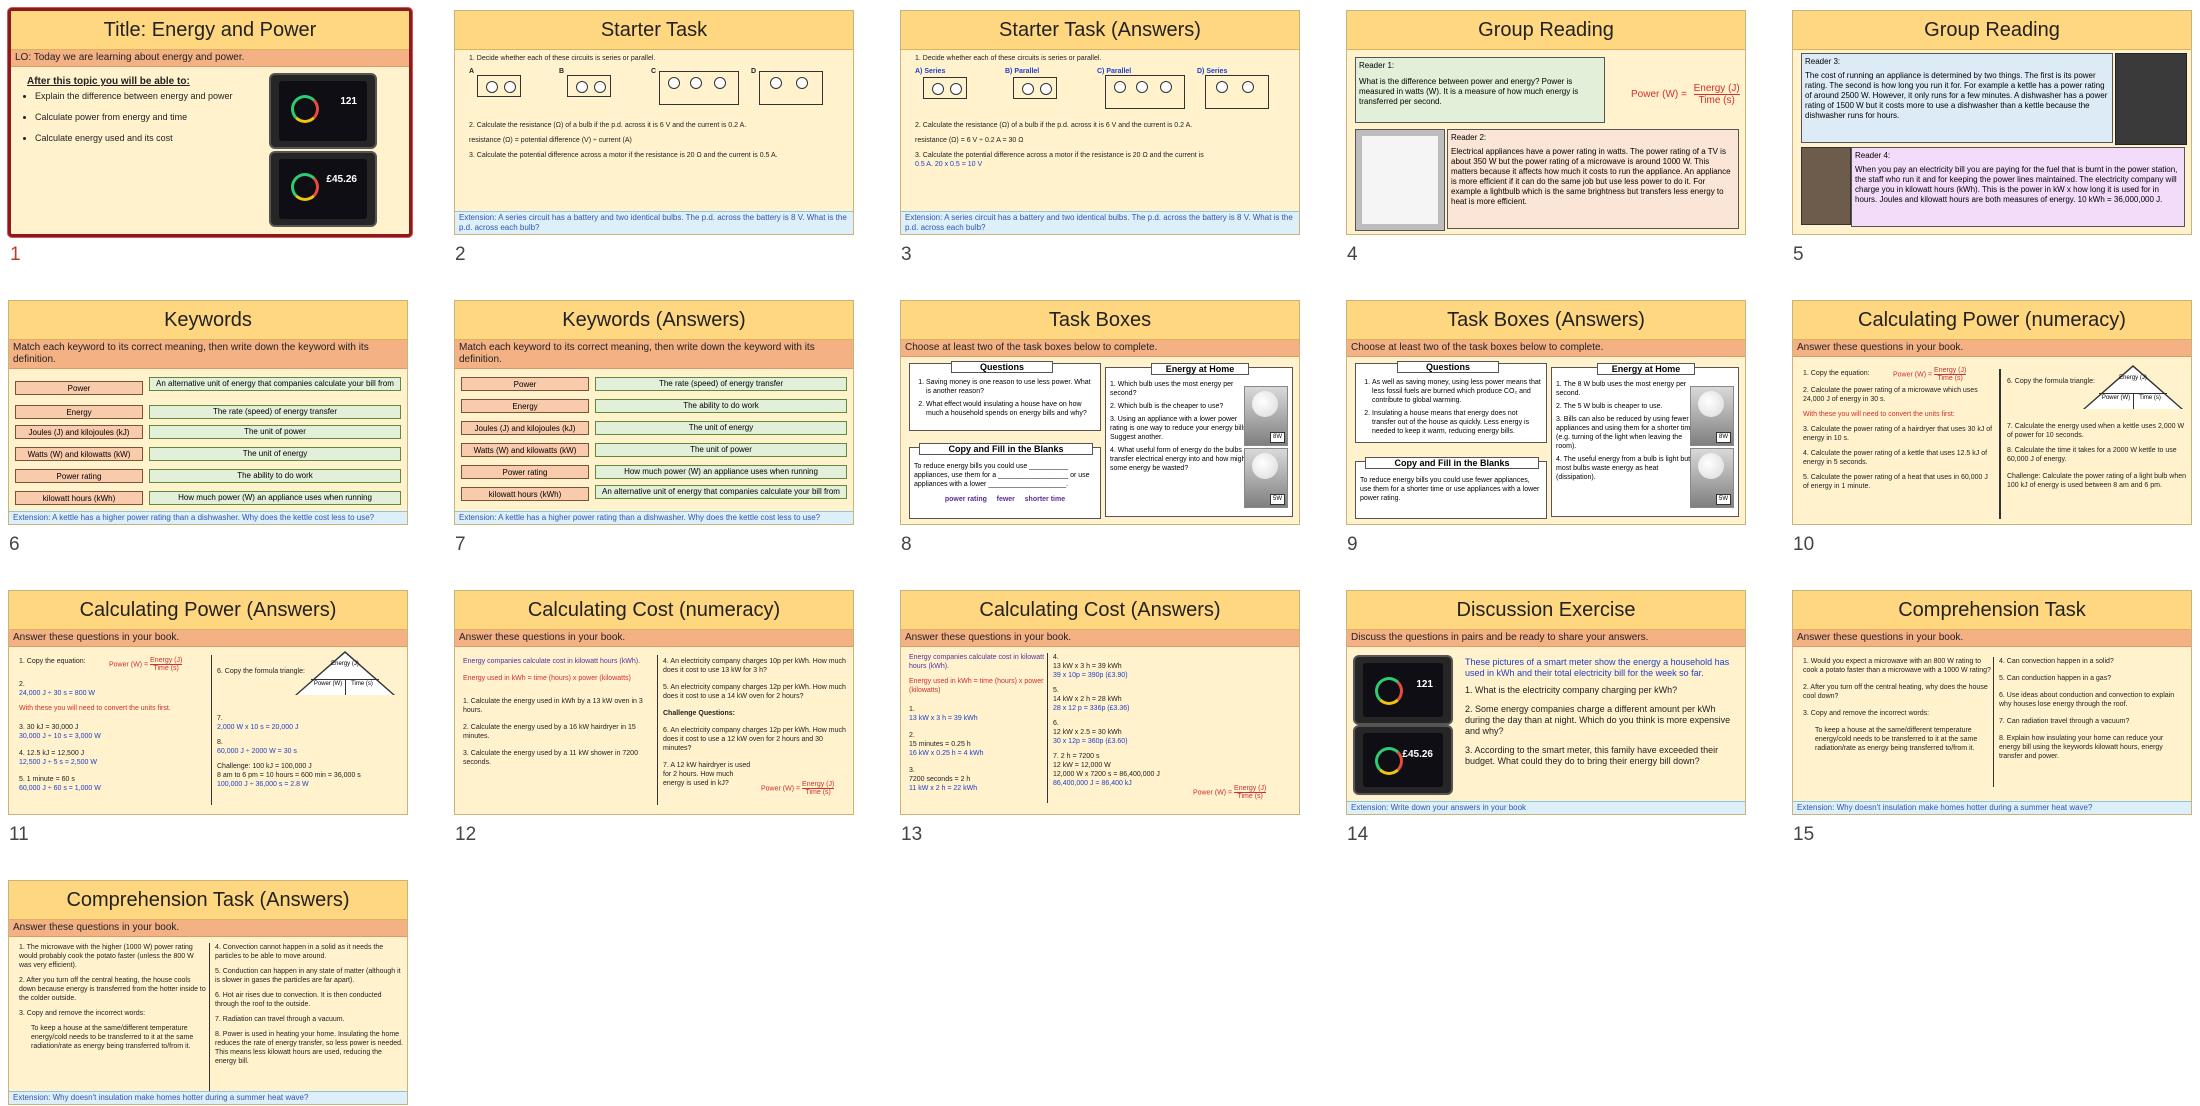 The image size is (2200, 1106). I want to click on slide-number: 9, so click(1352, 544).